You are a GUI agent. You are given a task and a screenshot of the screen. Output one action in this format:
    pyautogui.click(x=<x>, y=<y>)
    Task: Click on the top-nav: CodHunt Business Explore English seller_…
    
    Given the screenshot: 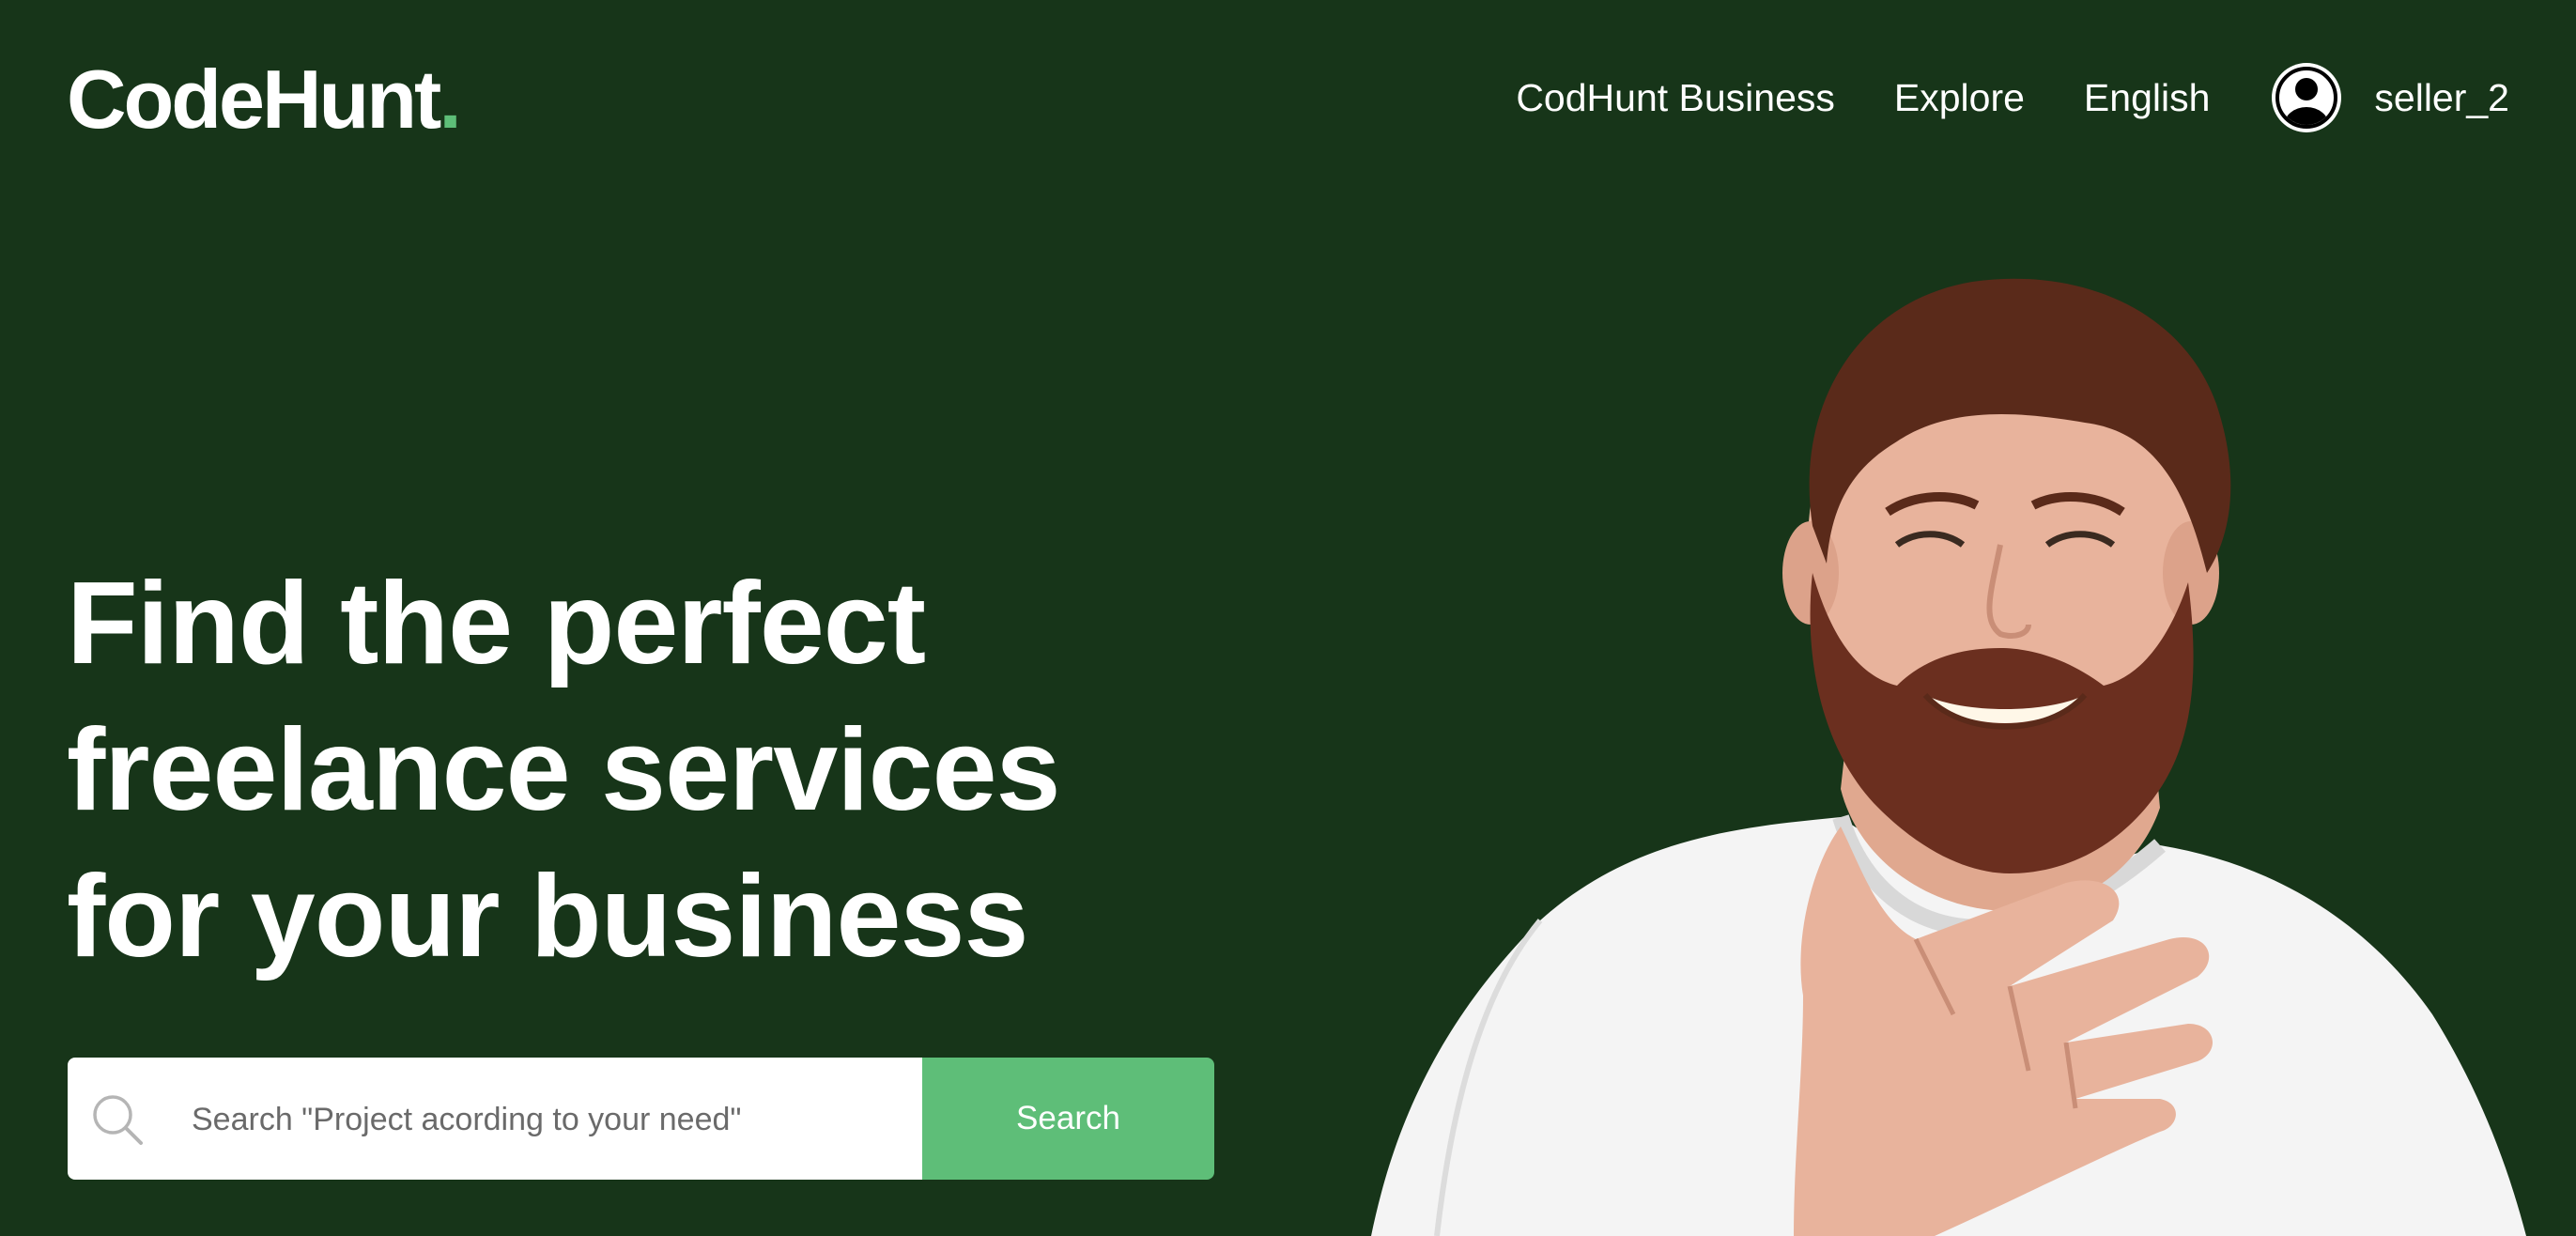 What is the action you would take?
    pyautogui.click(x=2012, y=98)
    